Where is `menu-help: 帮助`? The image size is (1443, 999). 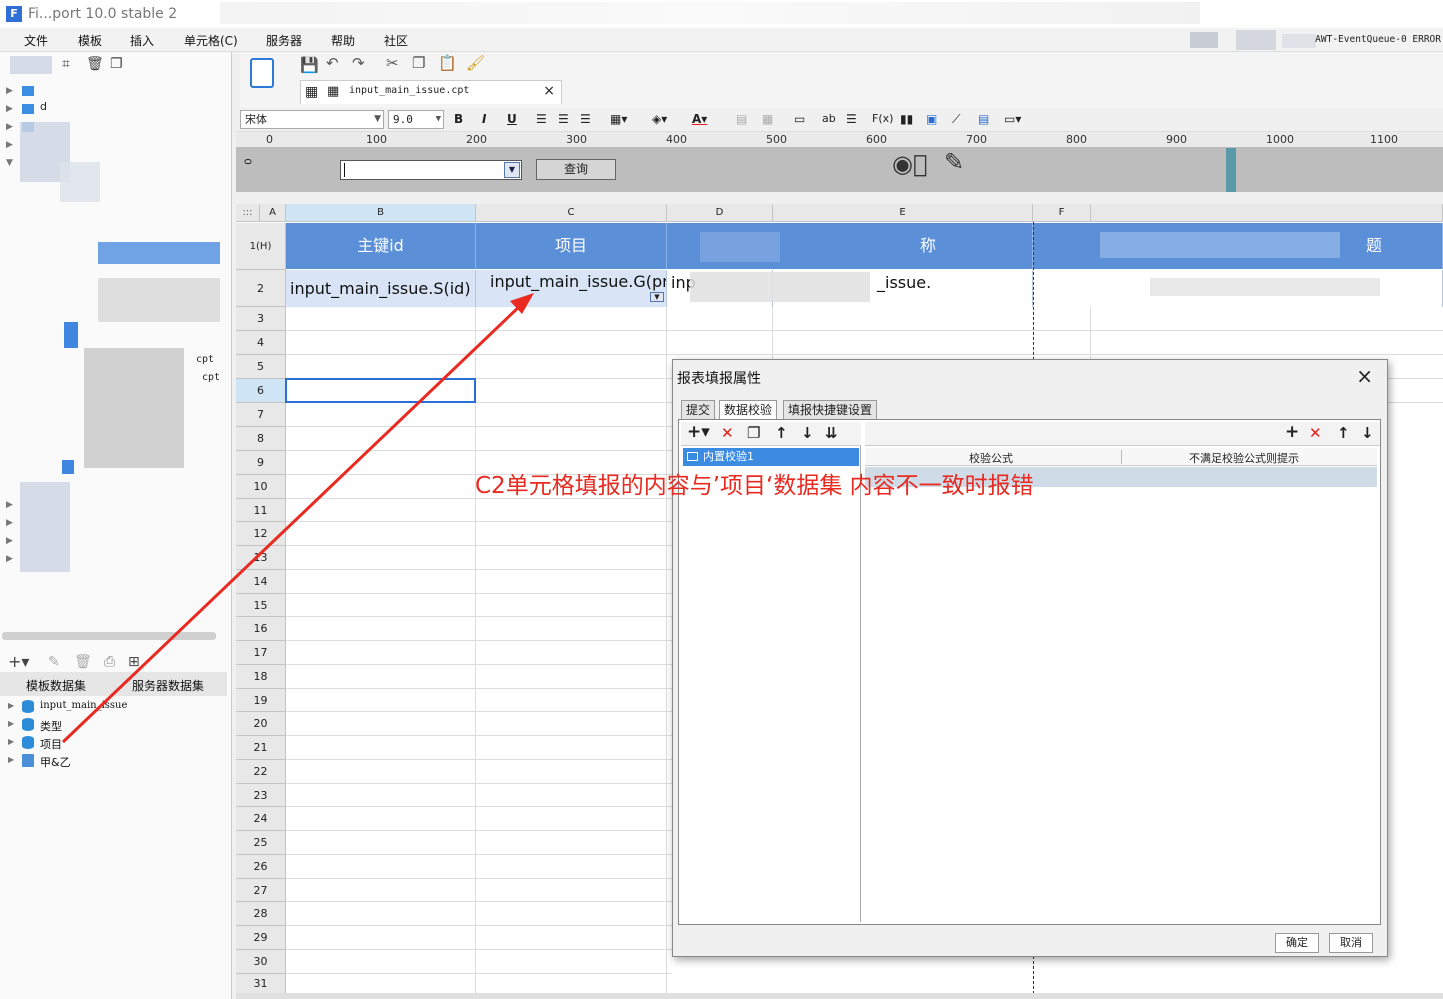
menu-help: 帮助 is located at coordinates (343, 40).